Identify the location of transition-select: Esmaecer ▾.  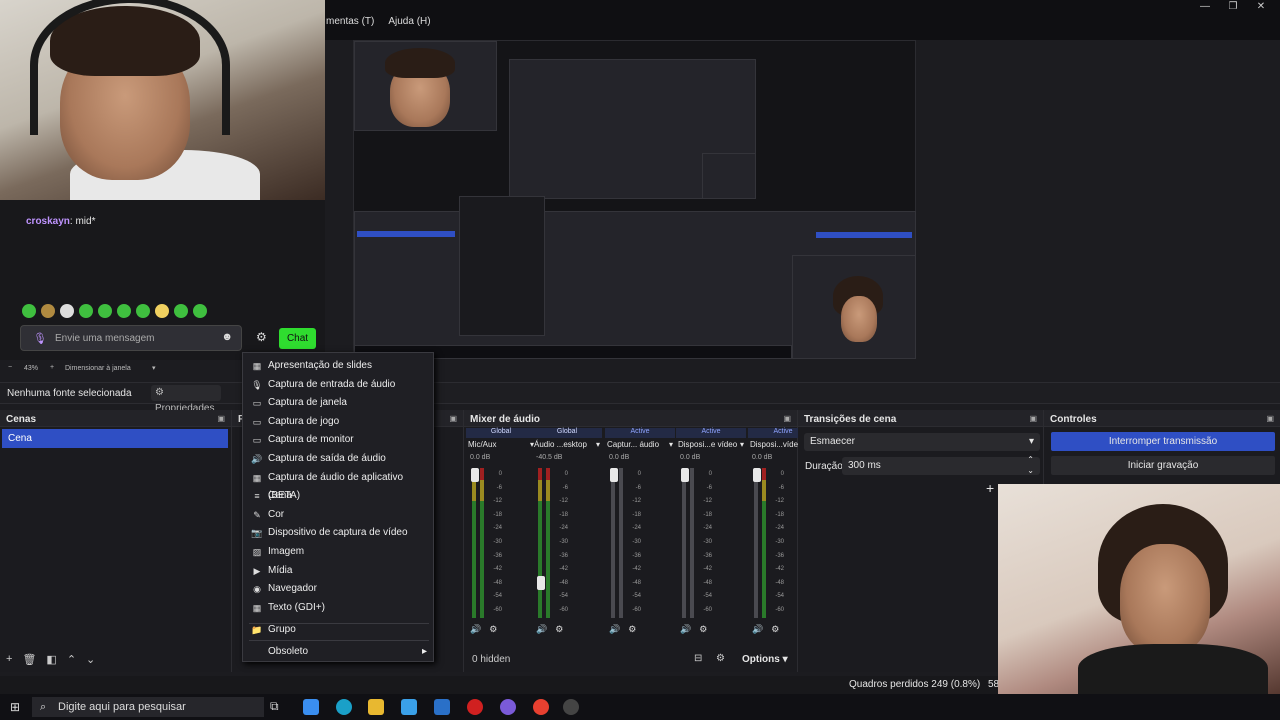
(922, 442).